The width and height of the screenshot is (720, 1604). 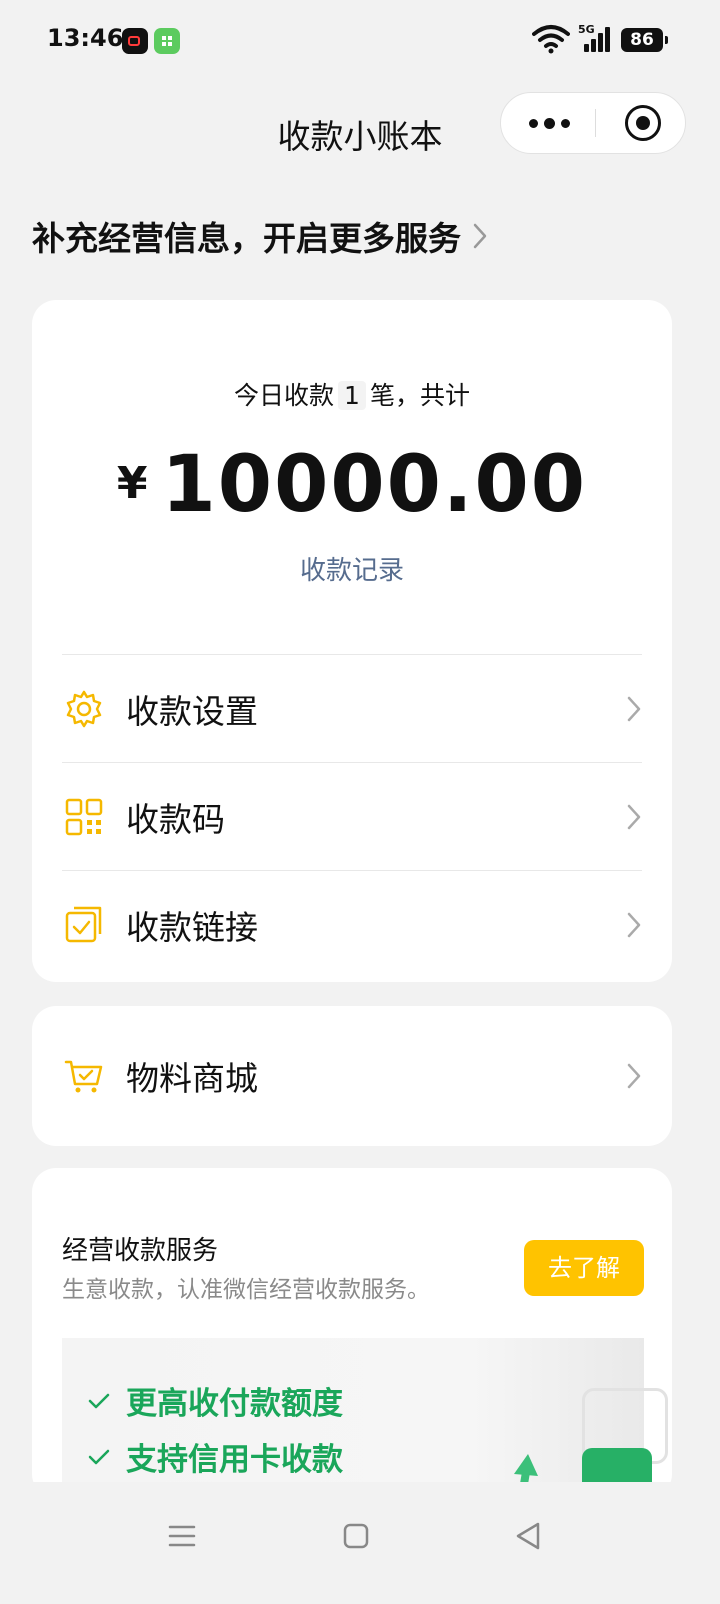 What do you see at coordinates (215, 1456) in the screenshot?
I see `promo-feature: 支持信用卡收款` at bounding box center [215, 1456].